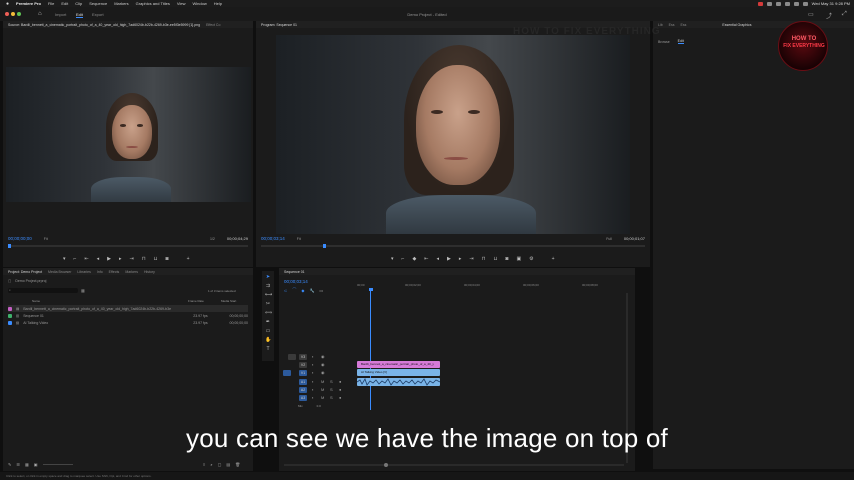 This screenshot has width=854, height=480. What do you see at coordinates (319, 406) in the screenshot?
I see `mix-value: 0.0` at bounding box center [319, 406].